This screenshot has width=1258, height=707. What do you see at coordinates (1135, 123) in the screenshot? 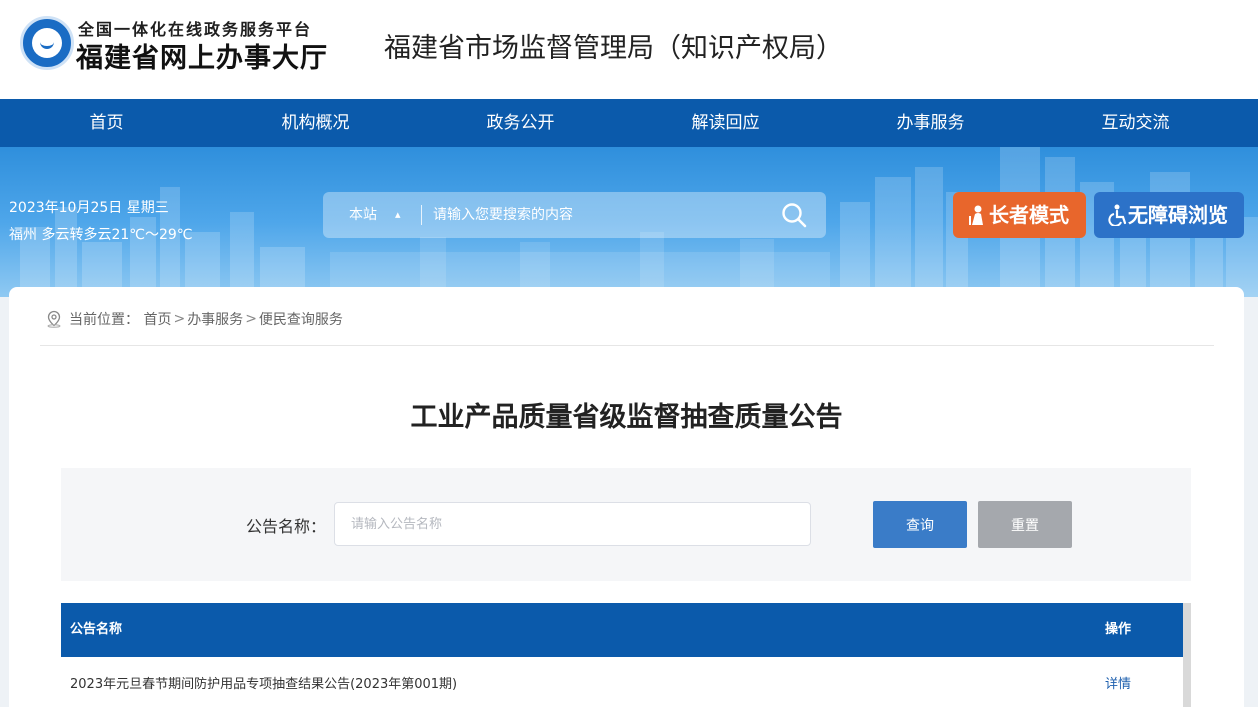
I see `nav-item-interaction: 互动交流` at bounding box center [1135, 123].